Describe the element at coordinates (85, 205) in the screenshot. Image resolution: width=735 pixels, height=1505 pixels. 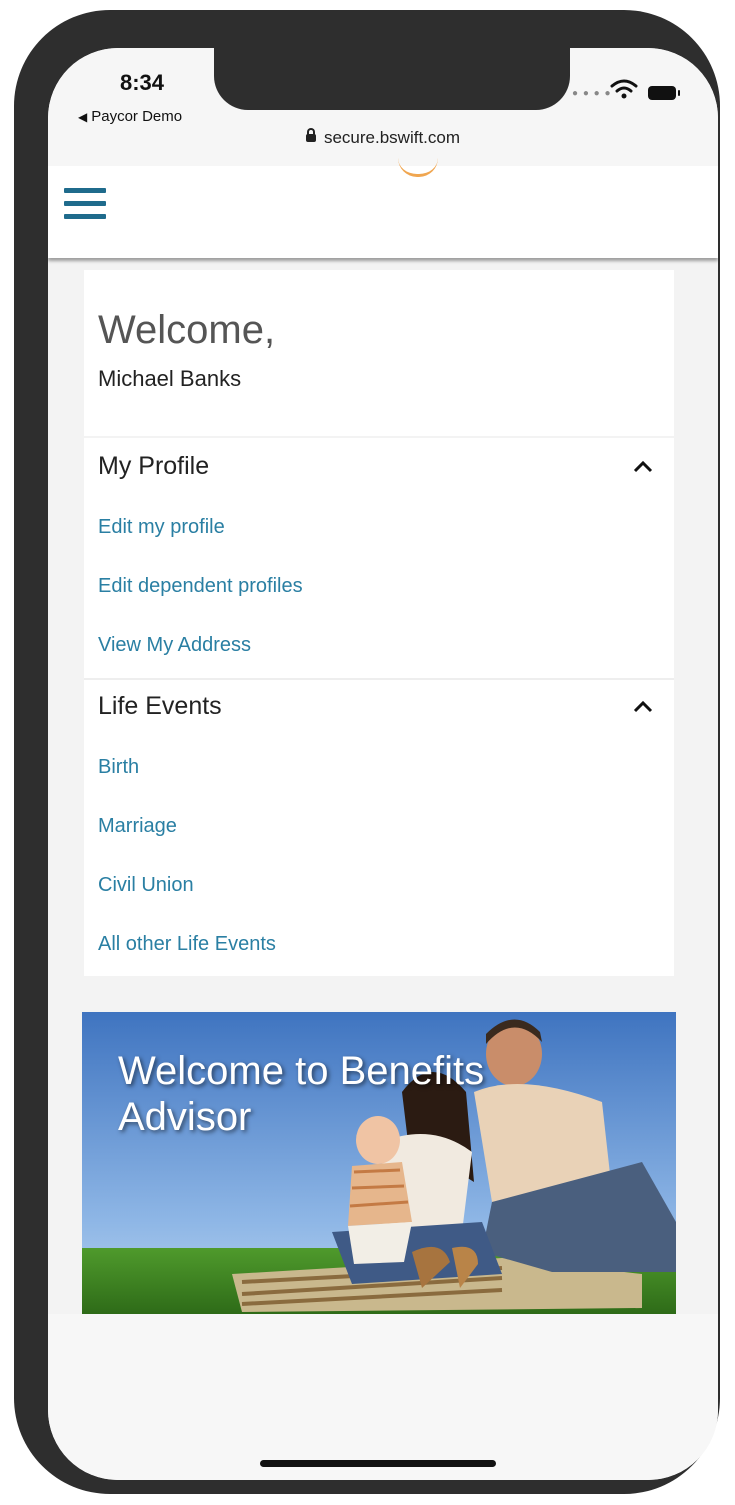
I see `hamburger-icon` at that location.